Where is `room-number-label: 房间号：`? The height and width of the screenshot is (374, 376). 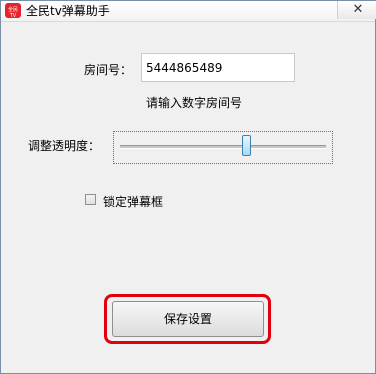
room-number-label: 房间号： is located at coordinates (108, 70).